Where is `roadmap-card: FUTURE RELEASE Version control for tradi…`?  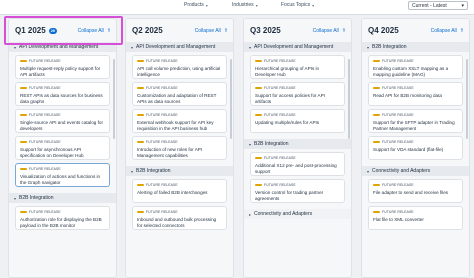
roadmap-card: FUTURE RELEASE Version control for tradi… is located at coordinates (297, 191).